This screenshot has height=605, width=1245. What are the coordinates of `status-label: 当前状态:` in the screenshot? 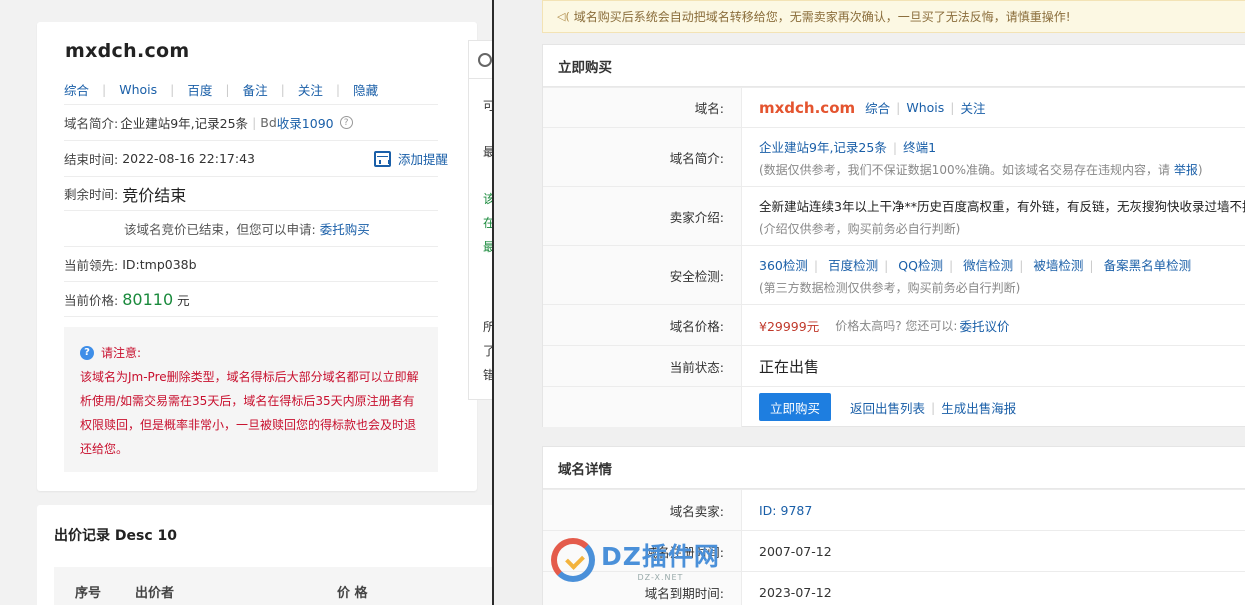 It's located at (642, 366).